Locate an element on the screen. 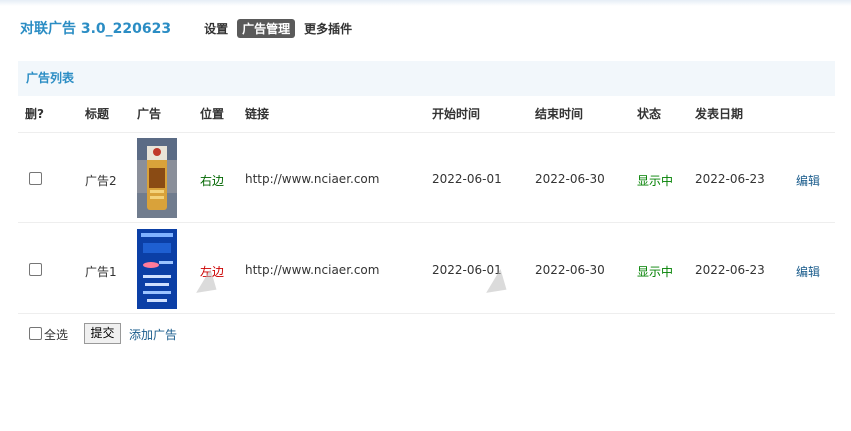 This screenshot has width=851, height=431. select-all-label: 全选 is located at coordinates (56, 335).